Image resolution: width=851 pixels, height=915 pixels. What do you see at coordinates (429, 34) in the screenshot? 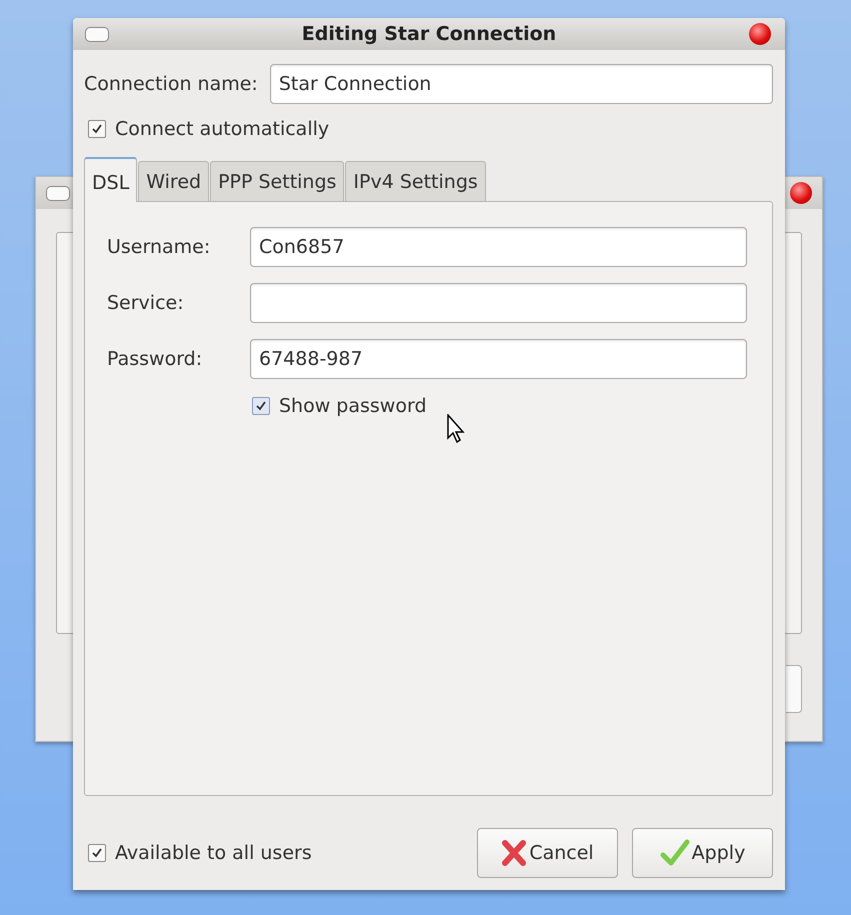
I see `window-title: Editing Star Connection` at bounding box center [429, 34].